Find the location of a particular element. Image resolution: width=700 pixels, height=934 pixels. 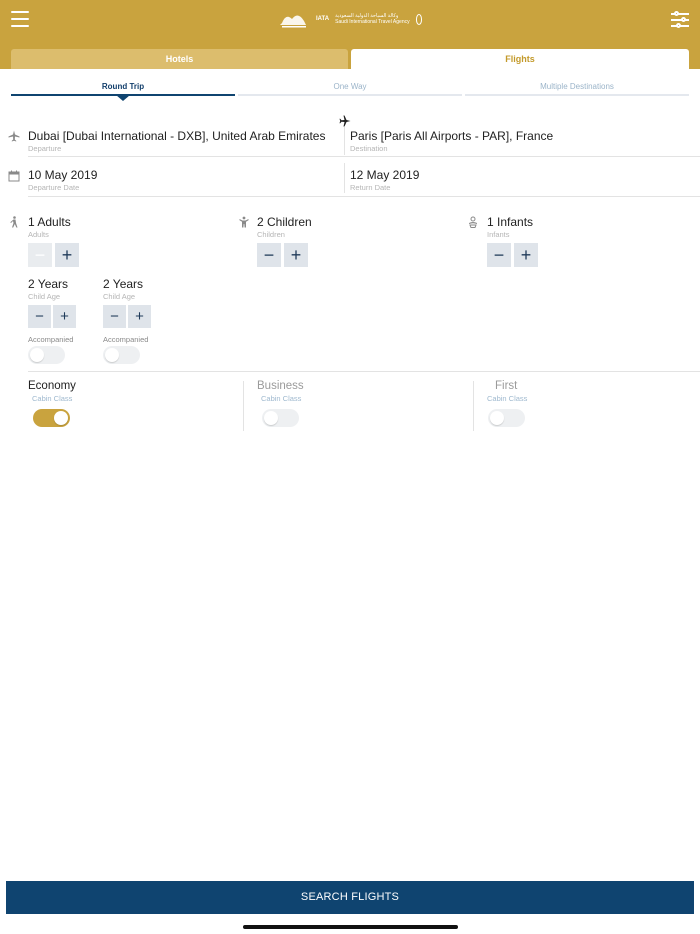

logo-text-english: Saudi International Travel Agency is located at coordinates (372, 22).